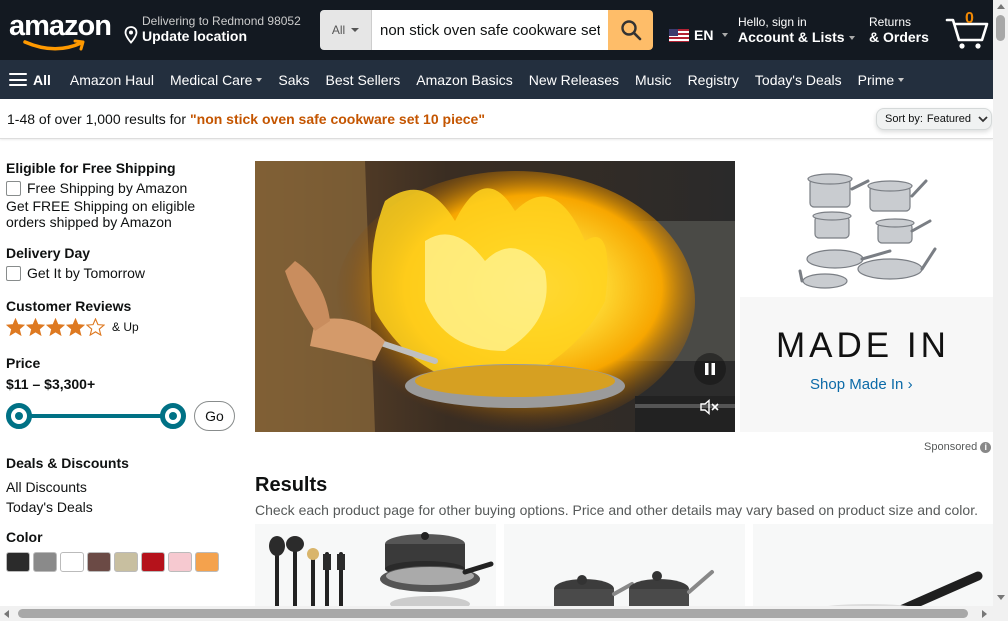  I want to click on returns-line2: & Orders, so click(899, 37).